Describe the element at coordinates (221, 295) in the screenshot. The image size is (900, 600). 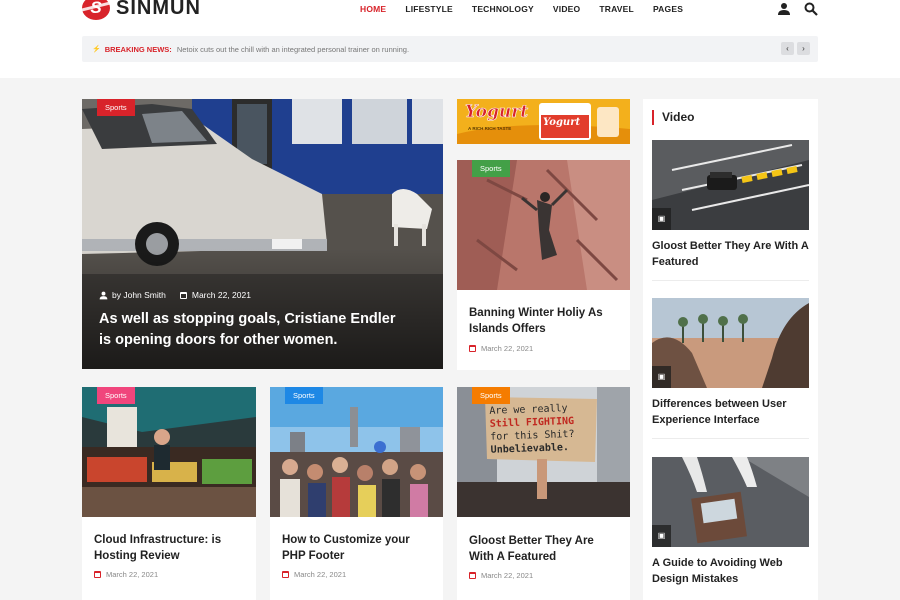
I see `hero-date: March 22, 2021` at that location.